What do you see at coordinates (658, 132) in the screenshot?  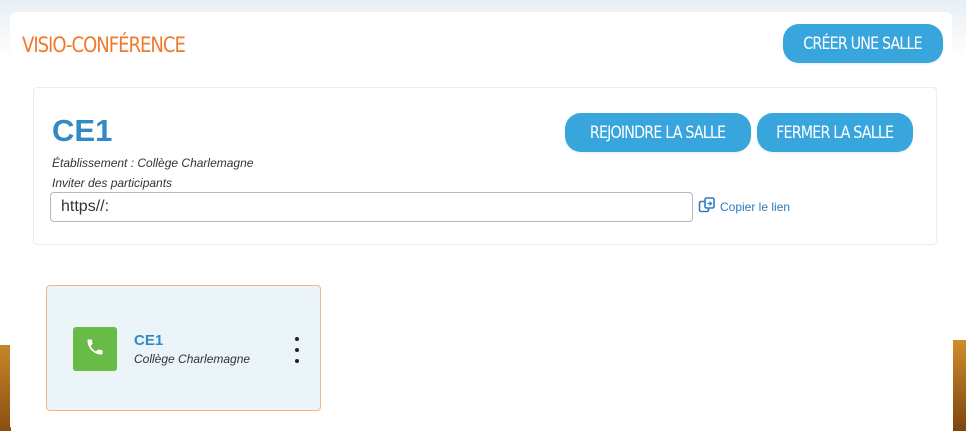 I see `join-room-button: REJOINDRE LA SALLE` at bounding box center [658, 132].